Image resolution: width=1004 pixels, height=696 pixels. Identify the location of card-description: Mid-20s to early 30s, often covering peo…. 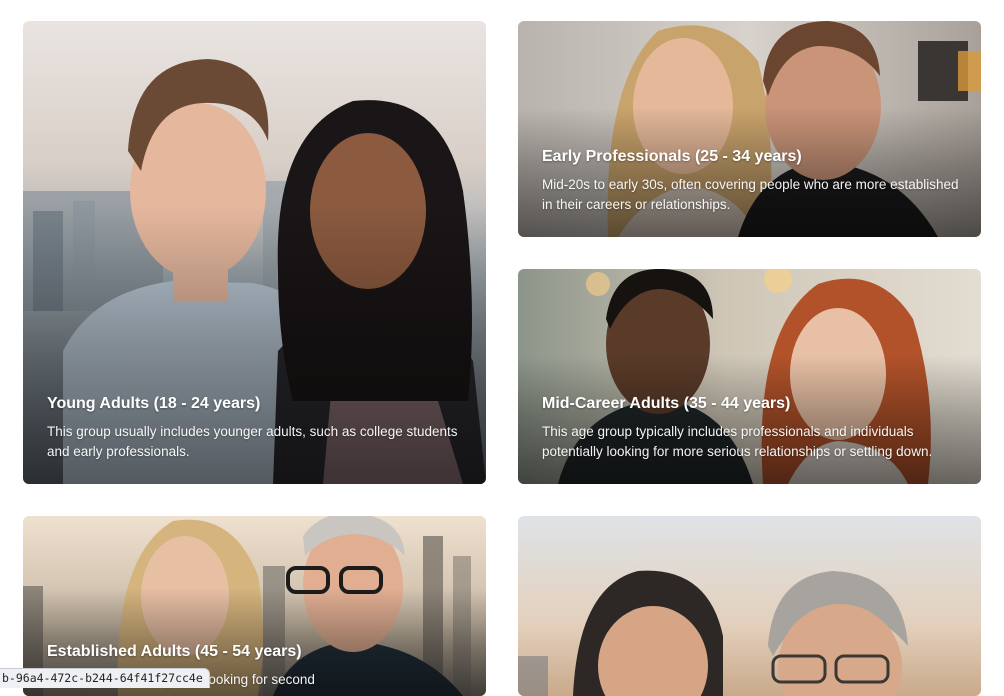
(750, 194).